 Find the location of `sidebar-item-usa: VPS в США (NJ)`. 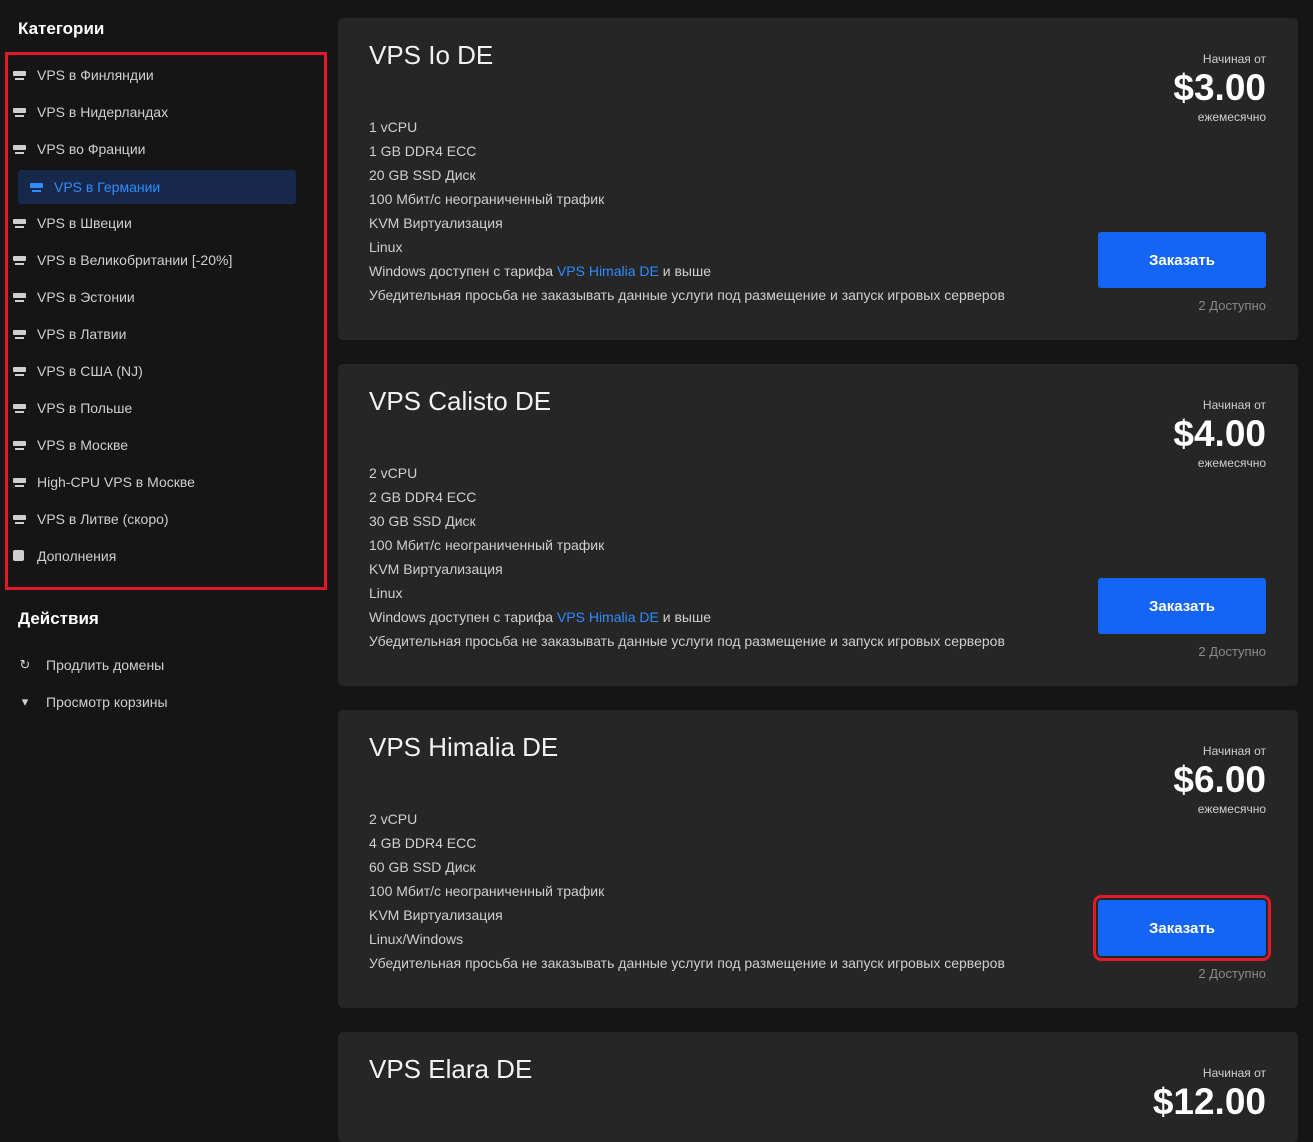

sidebar-item-usa: VPS в США (NJ) is located at coordinates (152, 371).